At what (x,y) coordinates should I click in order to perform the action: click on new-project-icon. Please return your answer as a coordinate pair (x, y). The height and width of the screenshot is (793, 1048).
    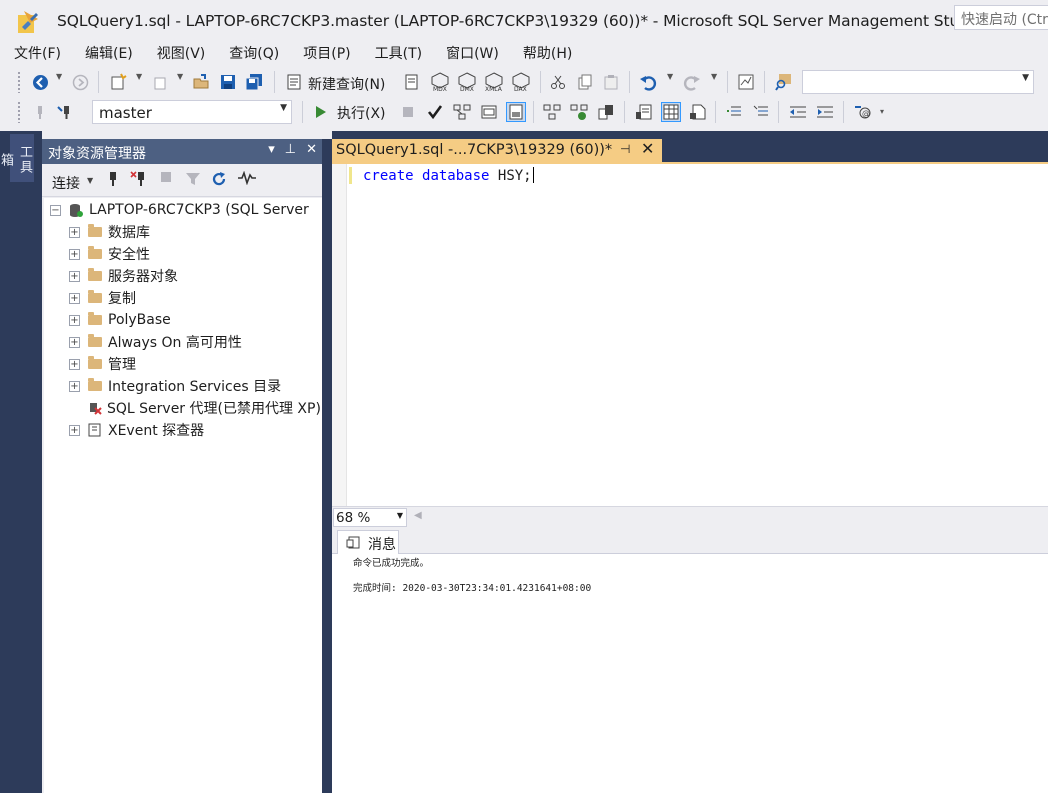
    Looking at the image, I should click on (118, 82).